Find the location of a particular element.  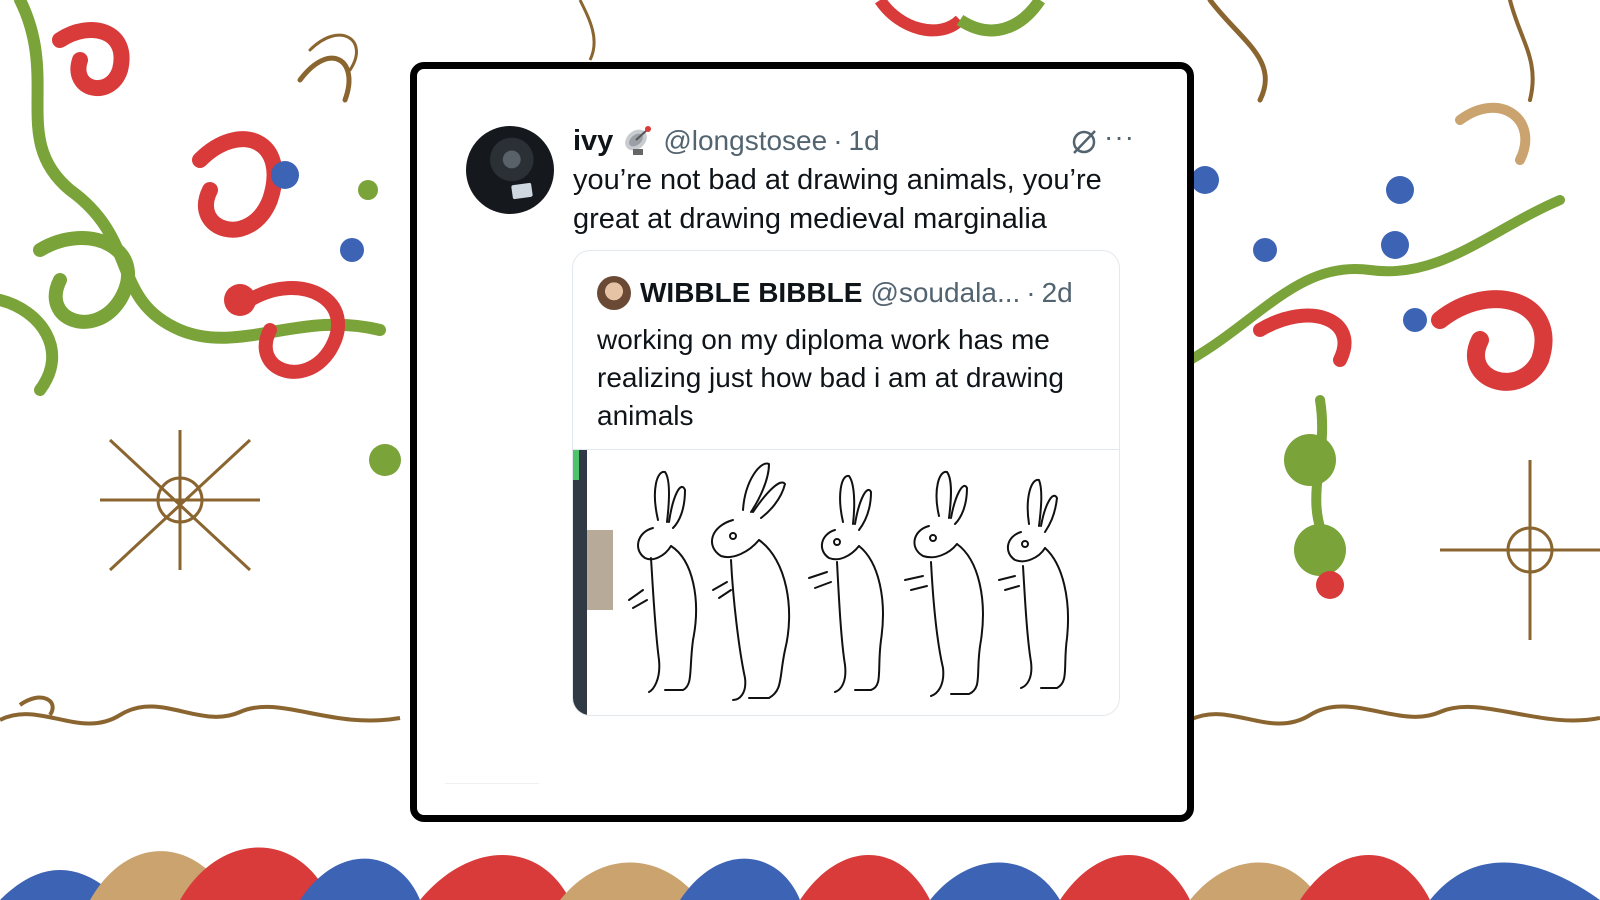

rabbit-sketches-image is located at coordinates (846, 582).